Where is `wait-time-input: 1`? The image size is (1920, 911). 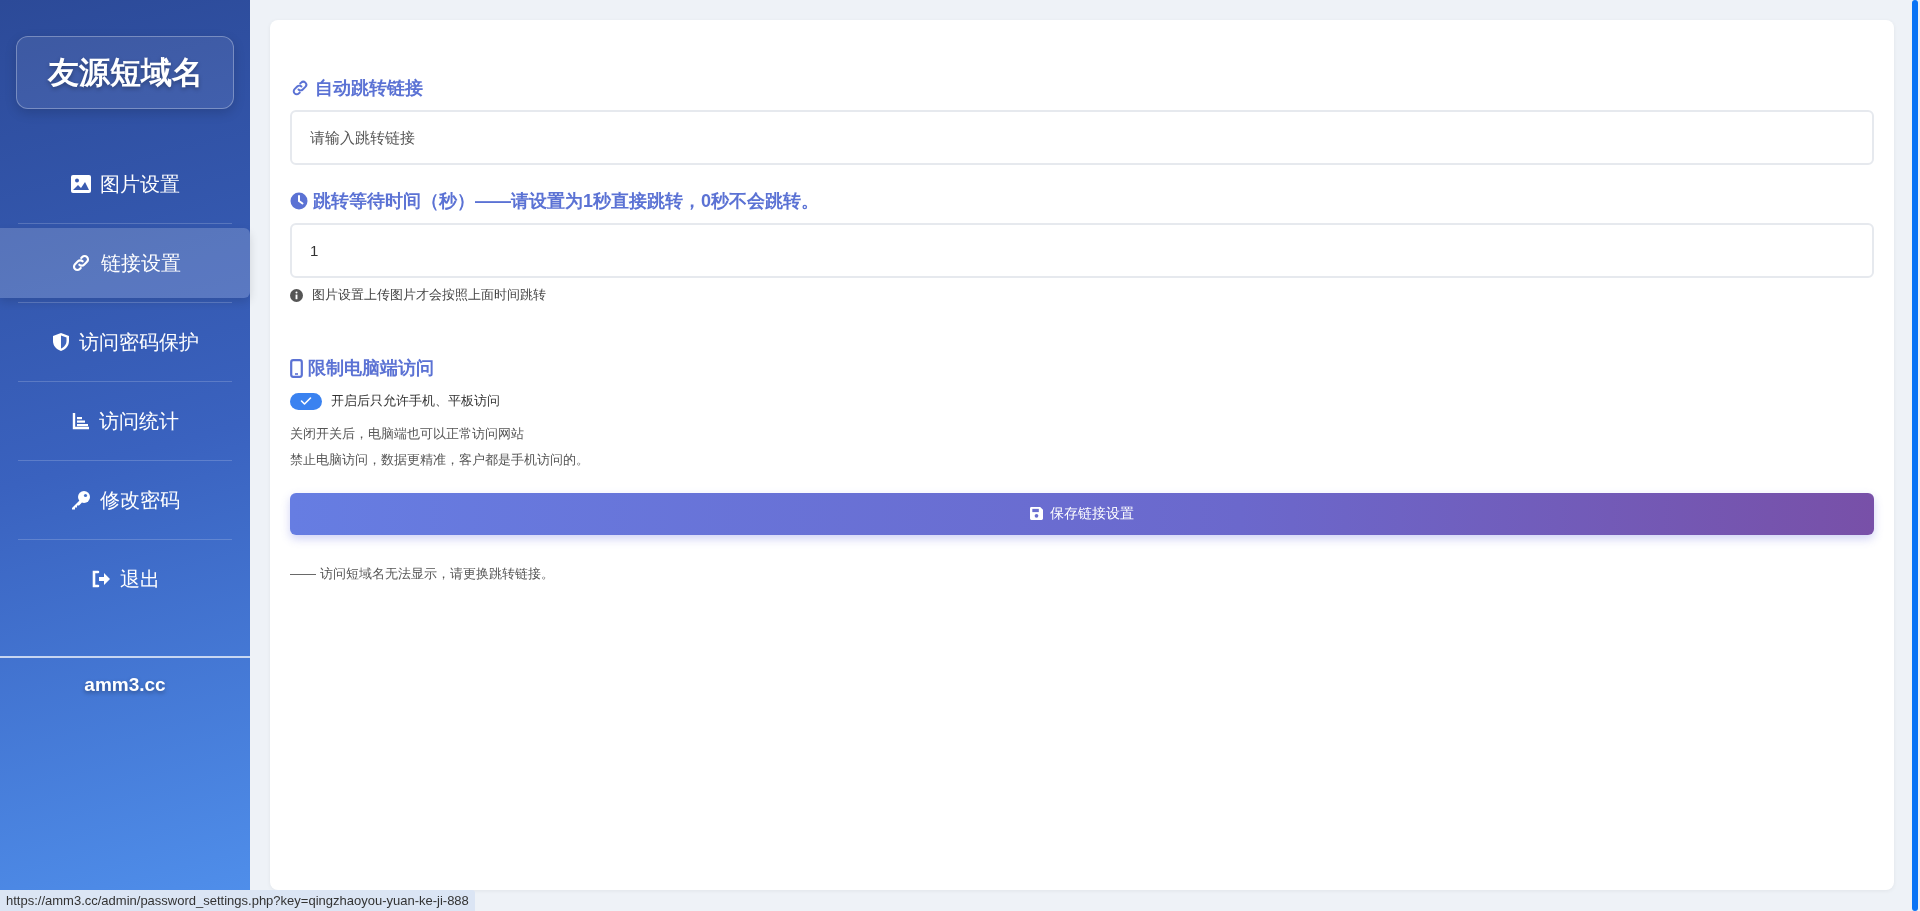 wait-time-input: 1 is located at coordinates (1082, 250).